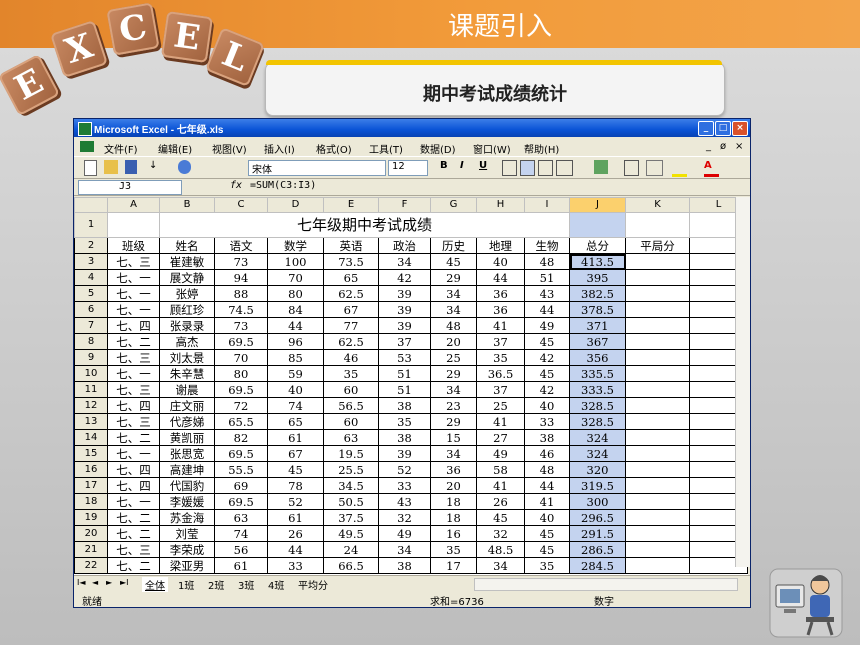 This screenshot has width=860, height=645. What do you see at coordinates (187, 357) in the screenshot?
I see `cell: 刘太景` at bounding box center [187, 357].